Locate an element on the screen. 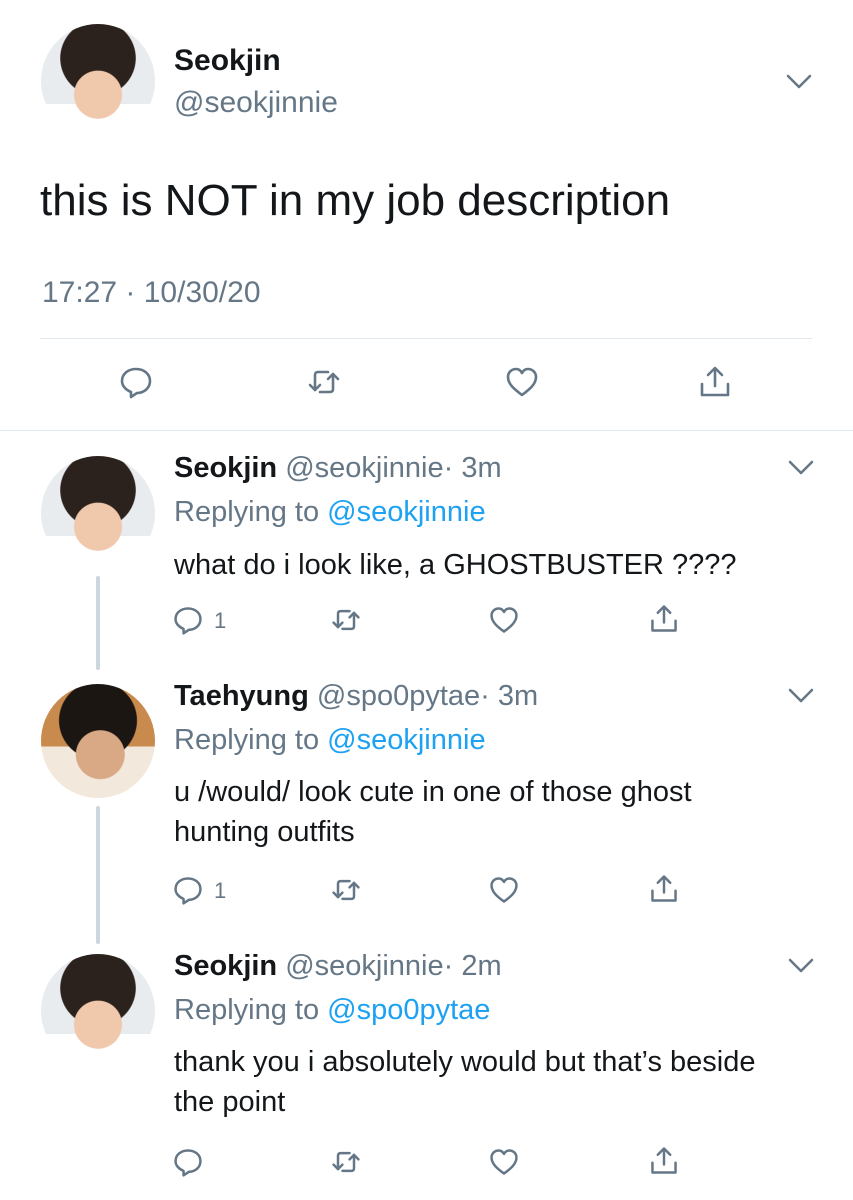 The width and height of the screenshot is (853, 1200). replying-to-handle: @spo0pytae is located at coordinates (408, 1010).